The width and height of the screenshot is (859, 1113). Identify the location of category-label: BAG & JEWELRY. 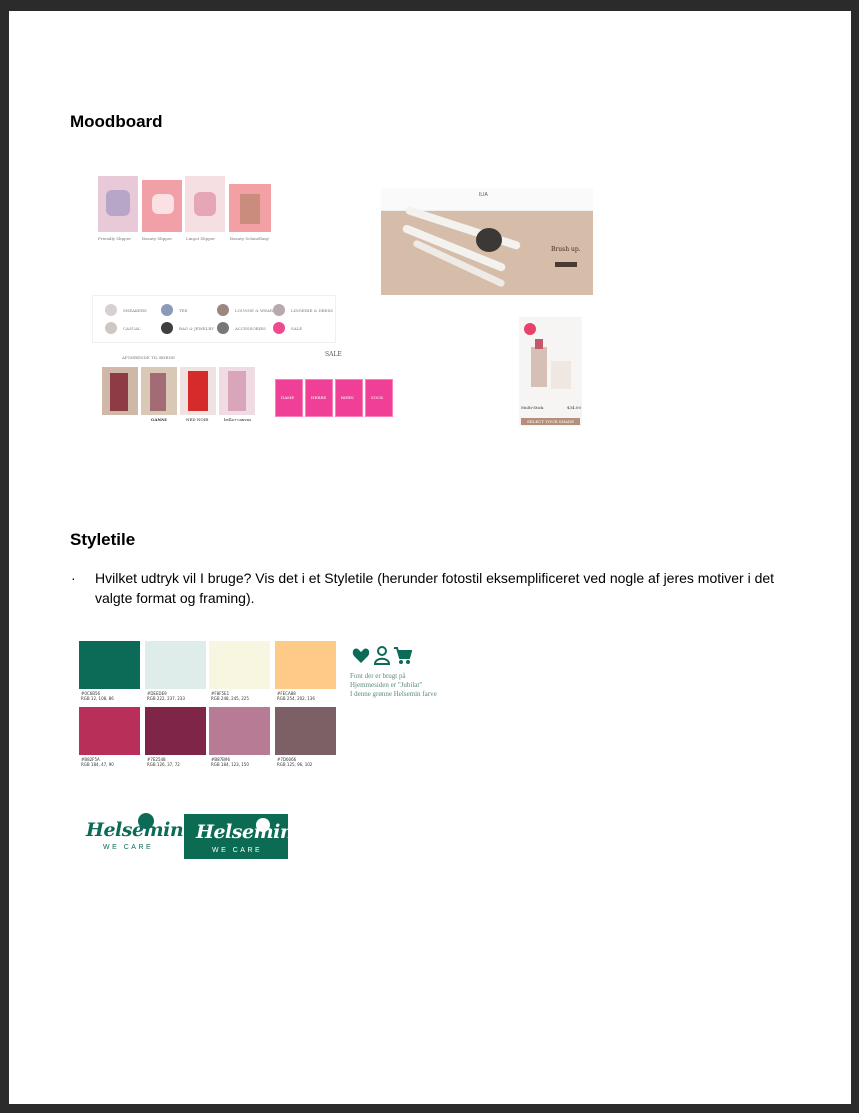
(196, 328).